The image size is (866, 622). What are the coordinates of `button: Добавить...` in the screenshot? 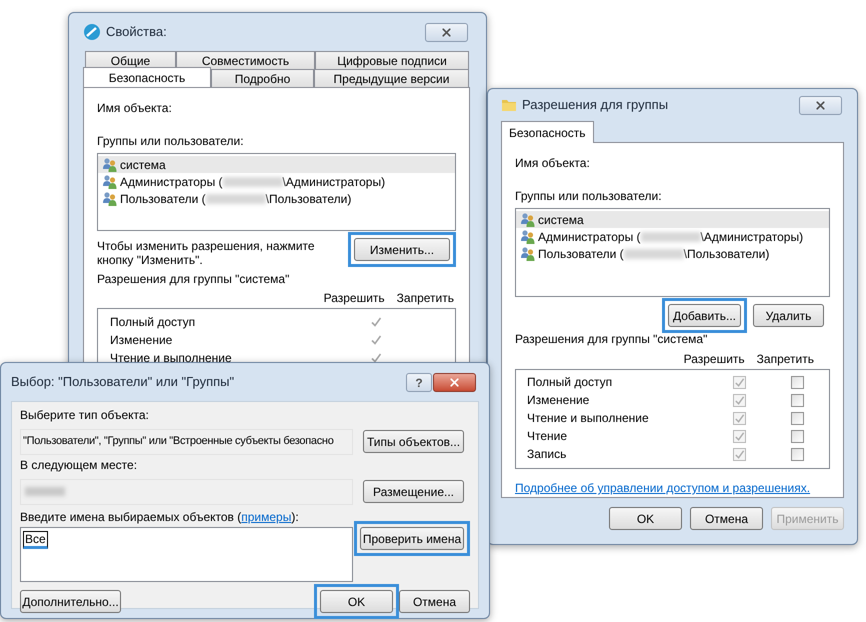 It's located at (704, 315).